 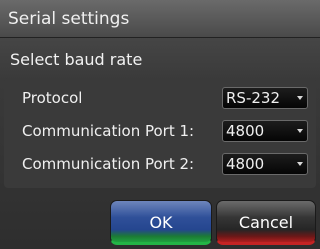 I want to click on port1-label: Communication Port 1:, so click(x=108, y=131).